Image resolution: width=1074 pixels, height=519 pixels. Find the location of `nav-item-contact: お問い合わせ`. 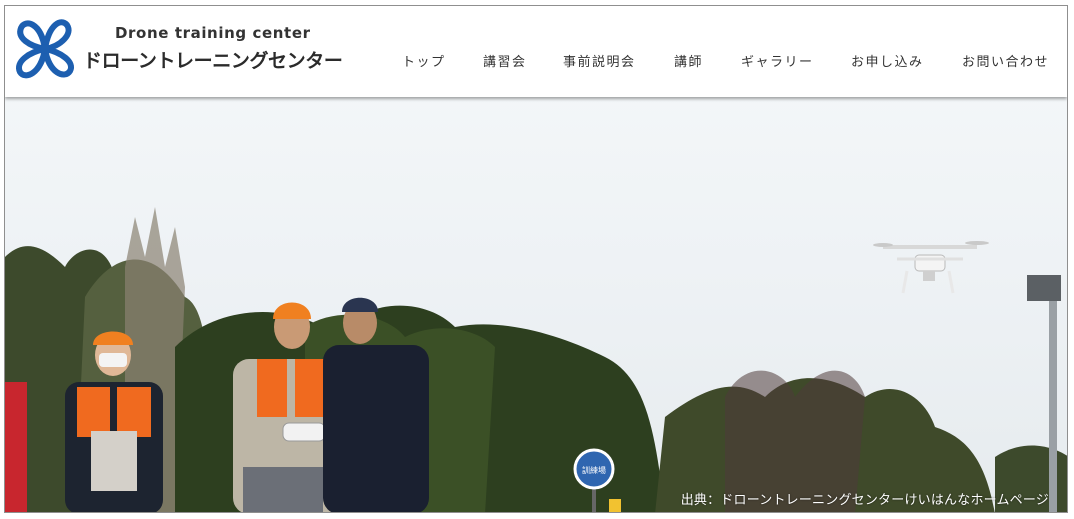

nav-item-contact: お問い合わせ is located at coordinates (1005, 60).